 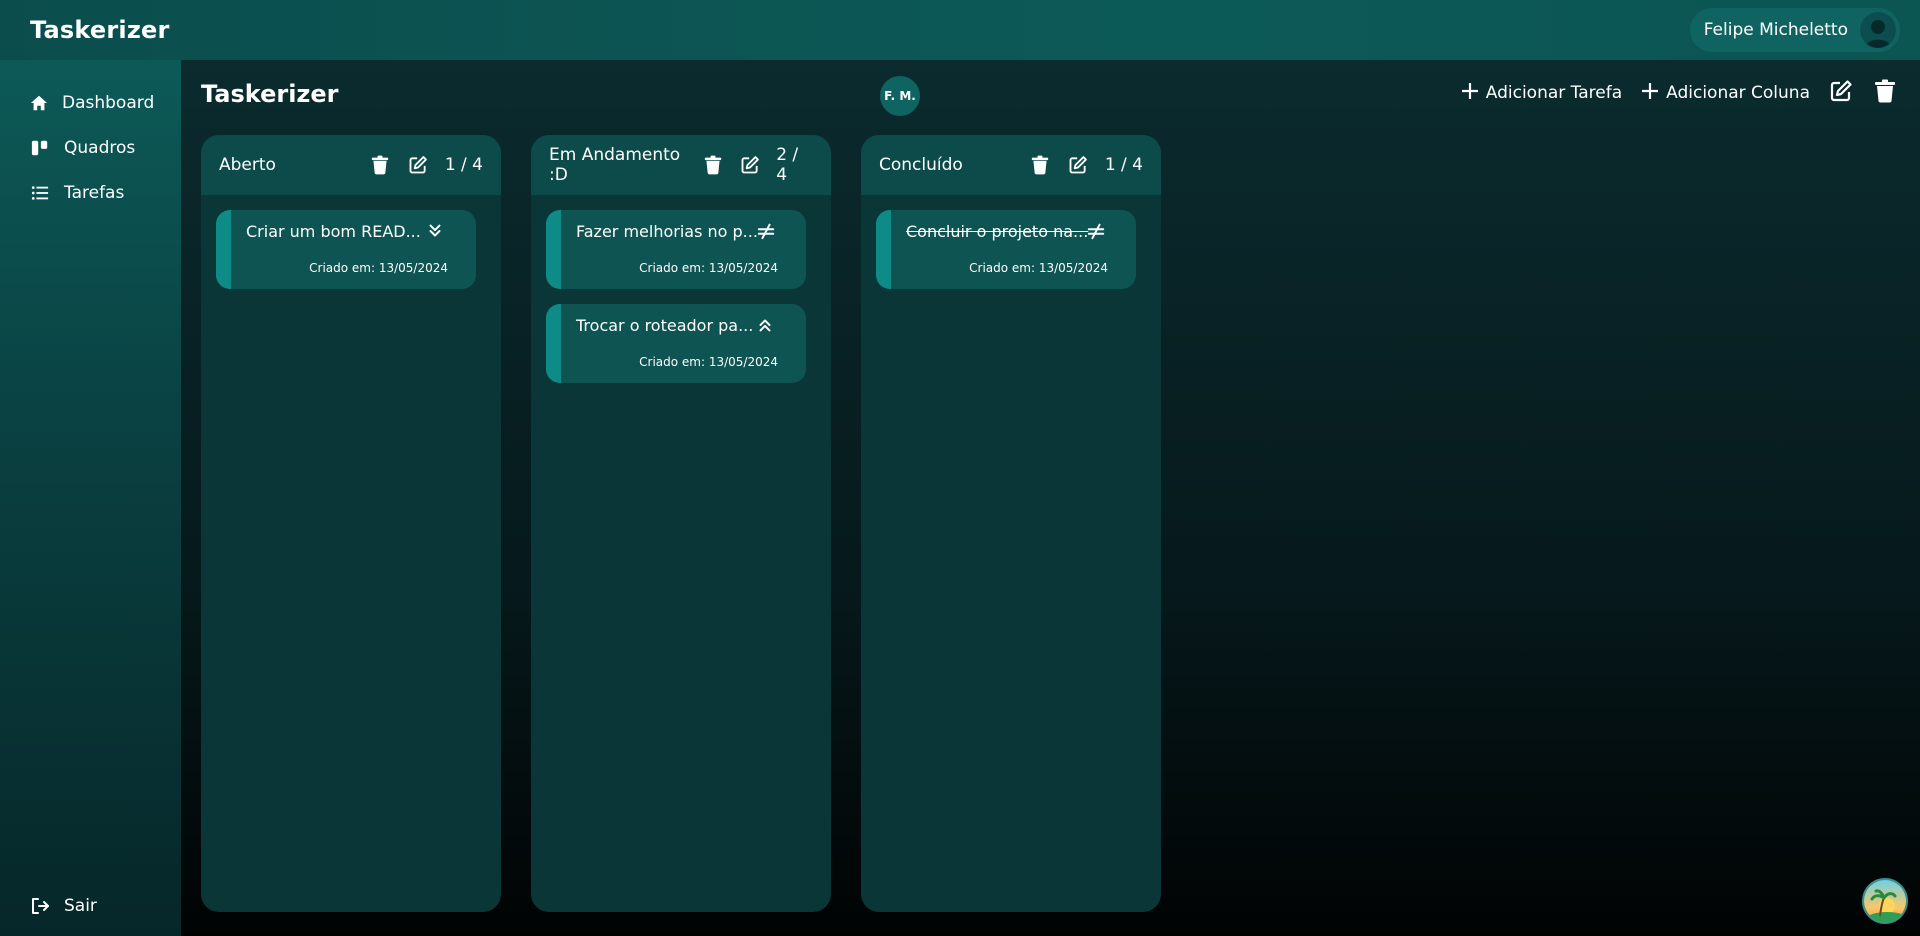 What do you see at coordinates (1775, 30) in the screenshot?
I see `user-name: Felipe Micheletto` at bounding box center [1775, 30].